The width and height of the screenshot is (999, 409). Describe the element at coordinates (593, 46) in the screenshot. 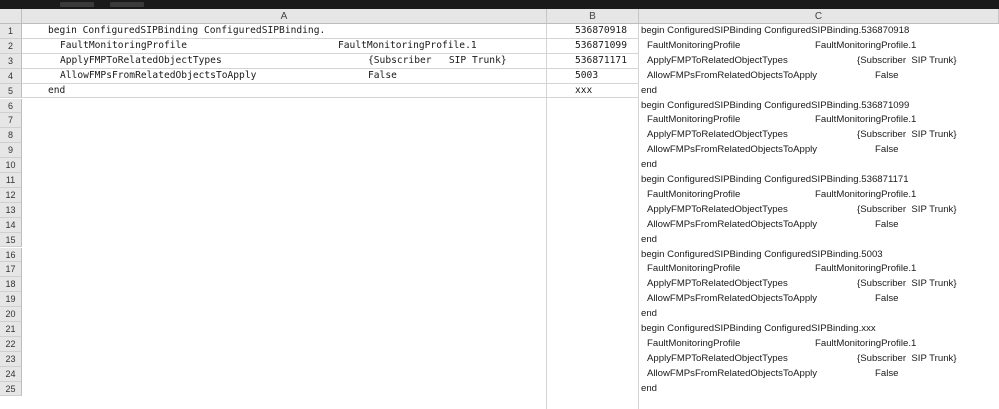

I see `cell-b: 536871099` at that location.